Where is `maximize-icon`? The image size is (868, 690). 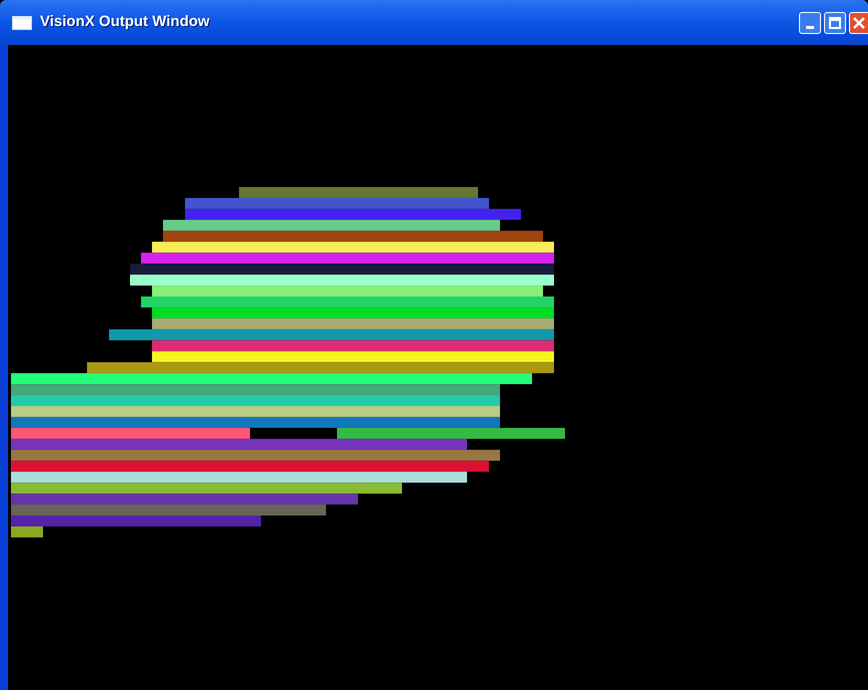 maximize-icon is located at coordinates (835, 22).